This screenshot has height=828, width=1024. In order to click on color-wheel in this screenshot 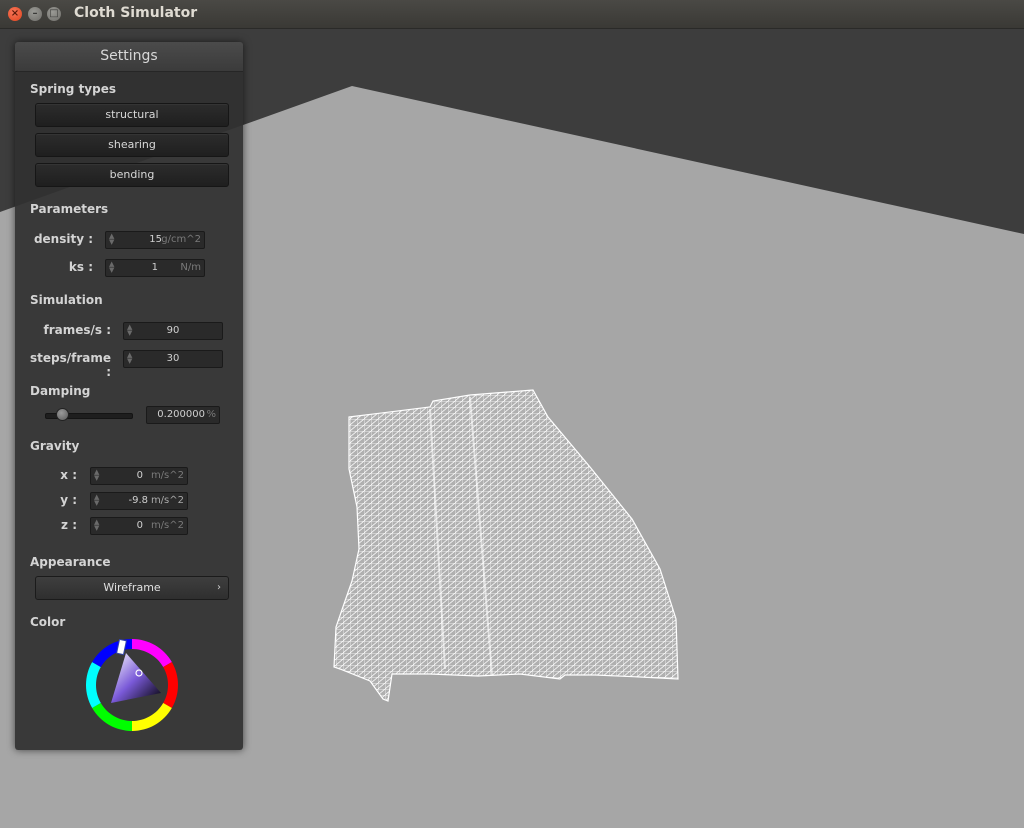, I will do `click(132, 685)`.